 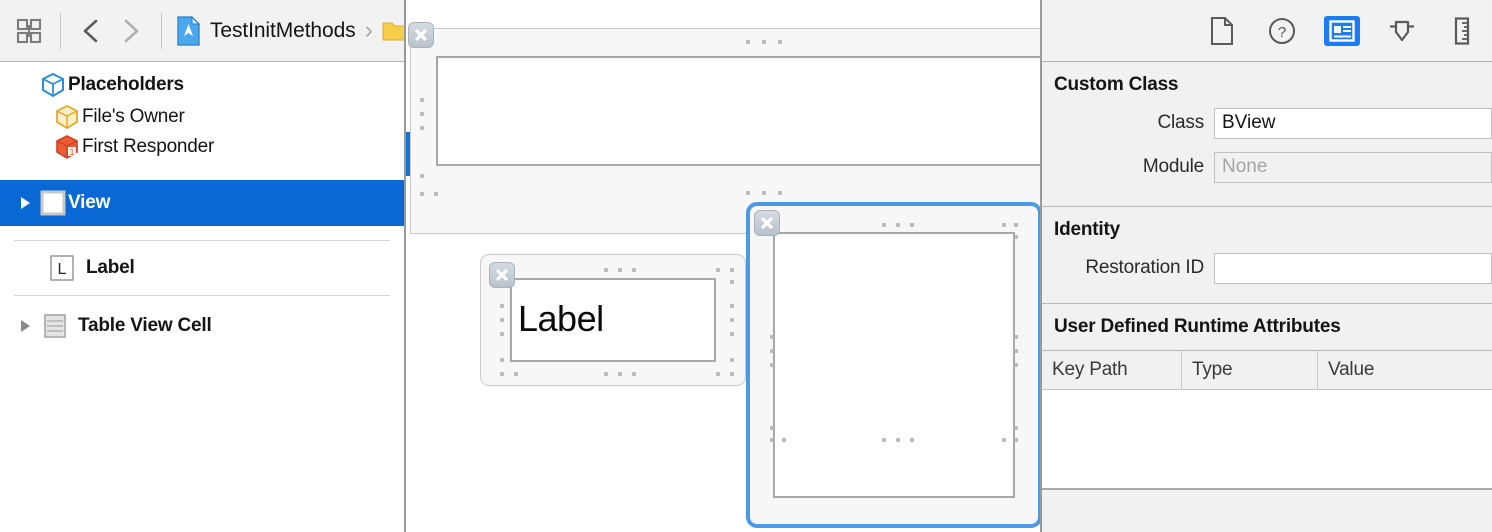 I want to click on disclosure-triangle-view, so click(x=25, y=203).